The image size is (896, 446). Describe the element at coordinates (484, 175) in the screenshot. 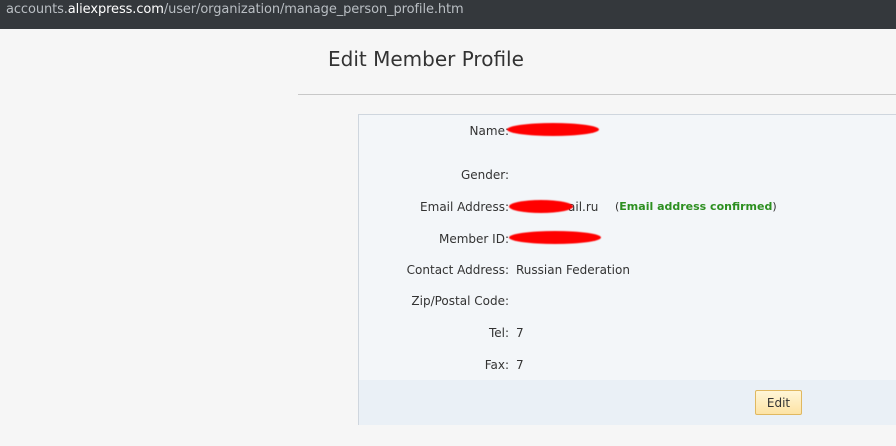

I see `gender-label: Gender:` at that location.